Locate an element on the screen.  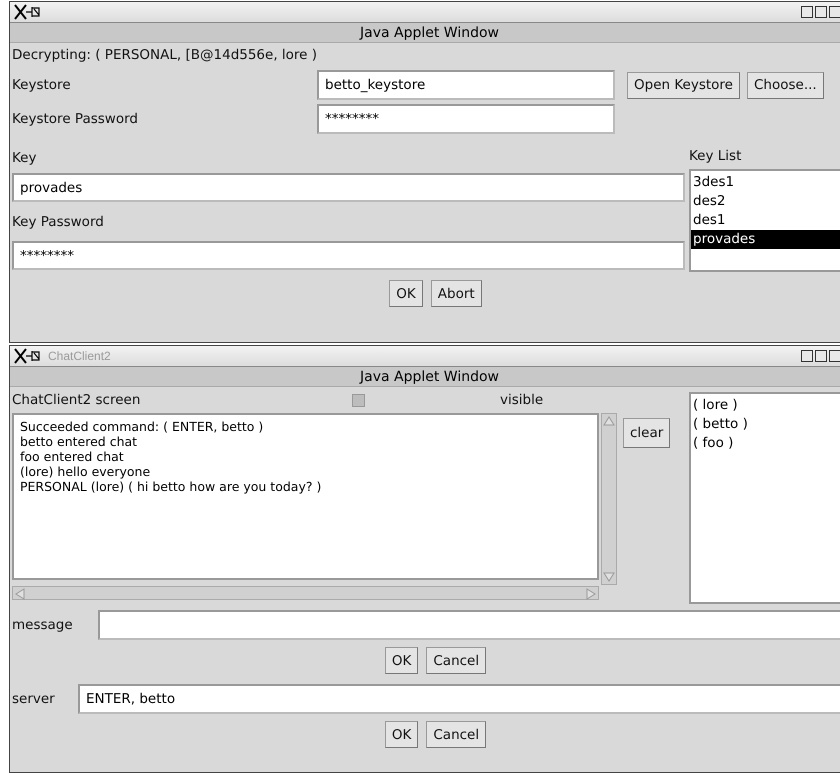
field-label: Keystore is located at coordinates (42, 85).